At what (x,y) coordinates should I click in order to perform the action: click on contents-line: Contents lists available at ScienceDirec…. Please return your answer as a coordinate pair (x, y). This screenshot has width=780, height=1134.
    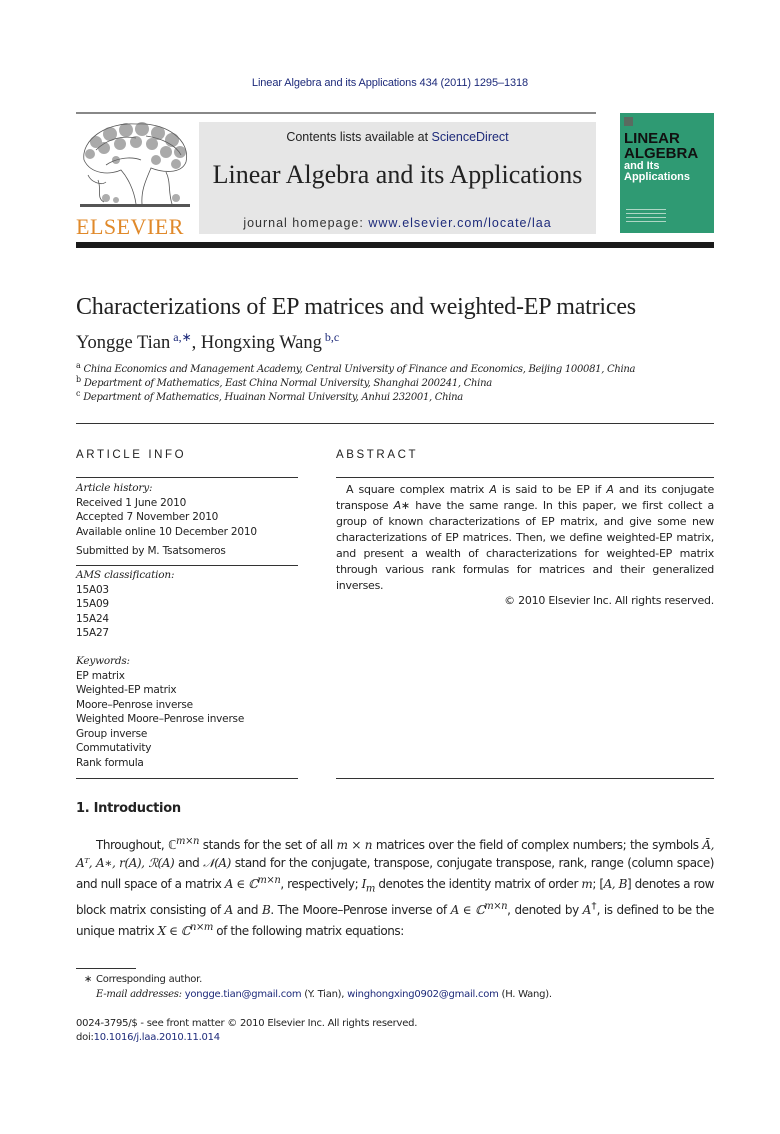
    Looking at the image, I should click on (397, 137).